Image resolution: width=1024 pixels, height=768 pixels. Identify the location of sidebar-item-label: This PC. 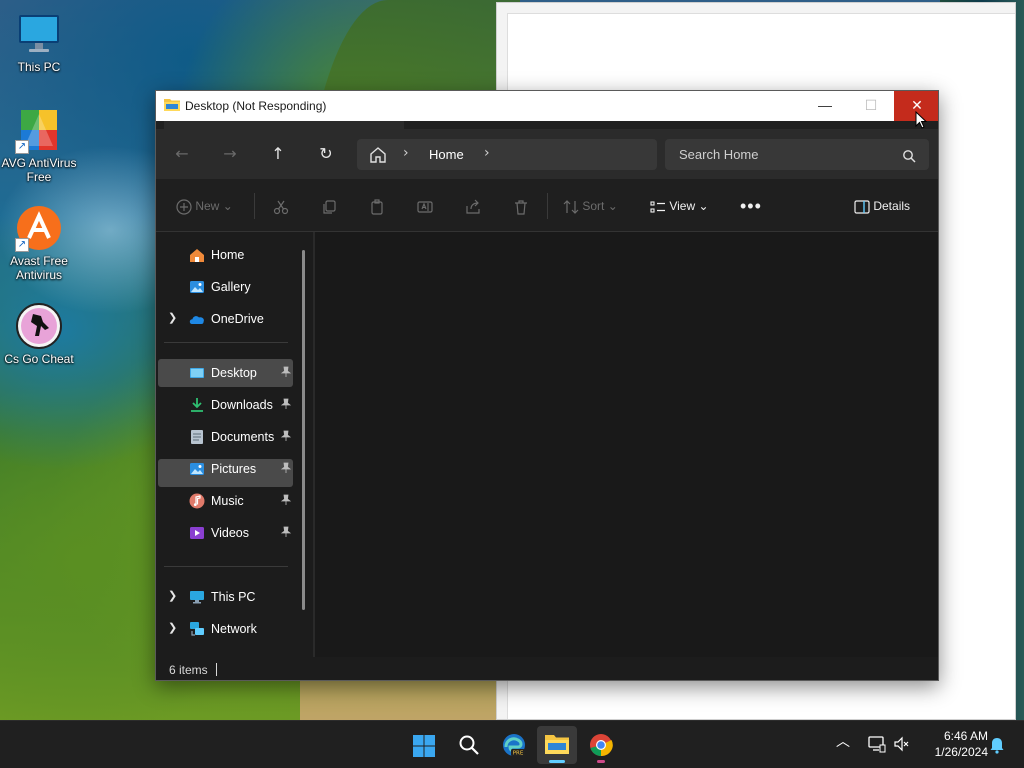
(233, 597).